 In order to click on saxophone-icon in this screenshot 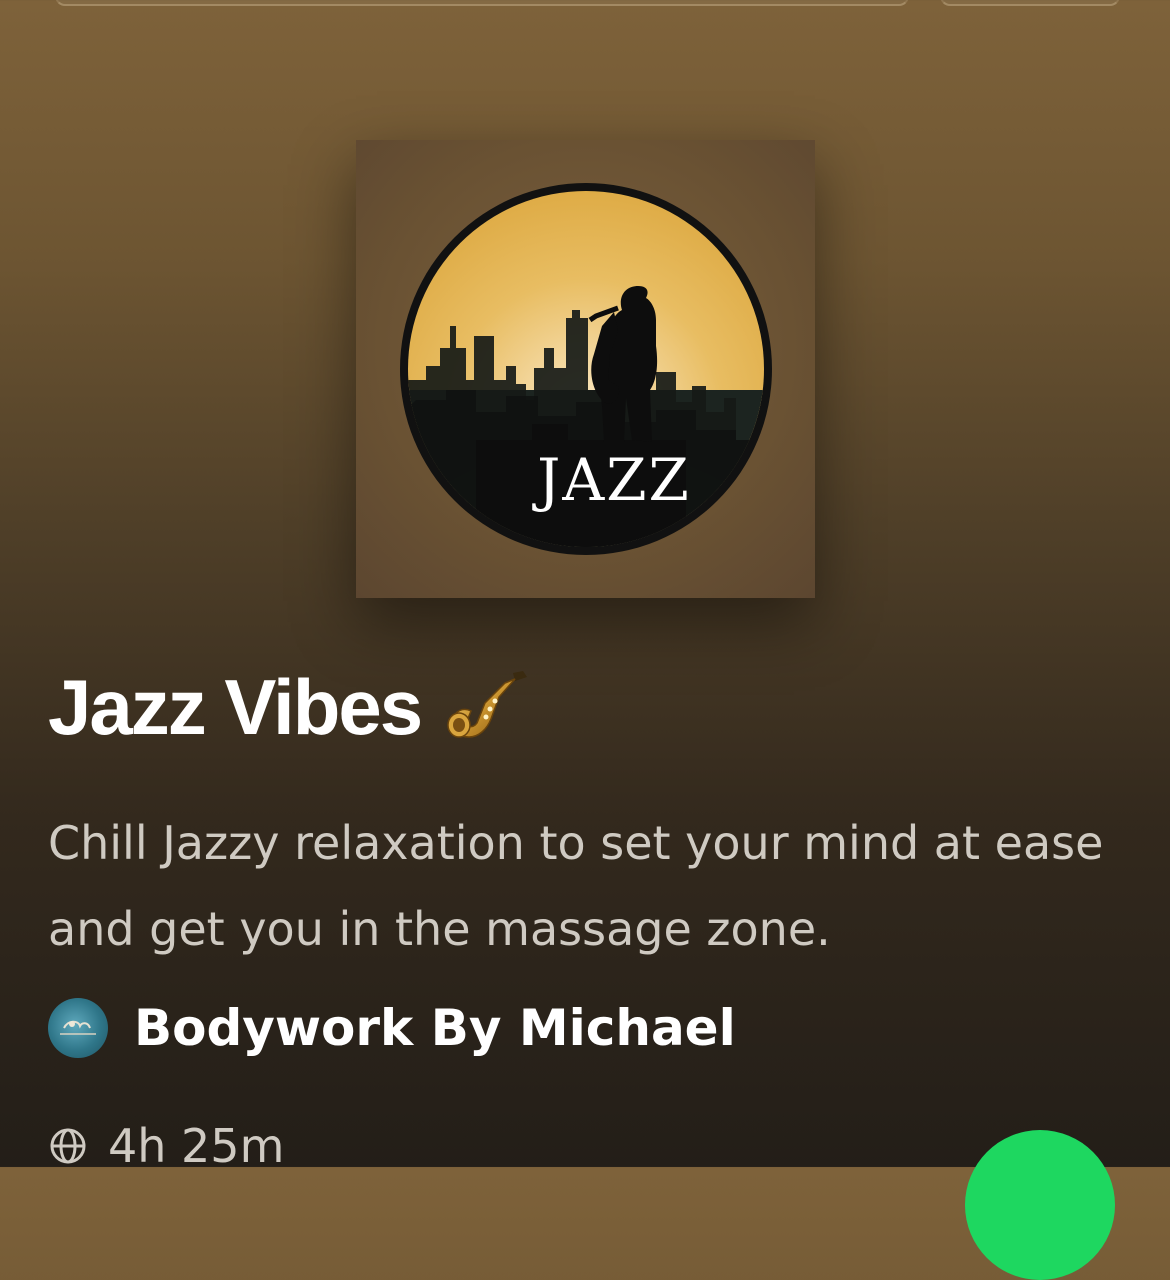, I will do `click(487, 704)`.